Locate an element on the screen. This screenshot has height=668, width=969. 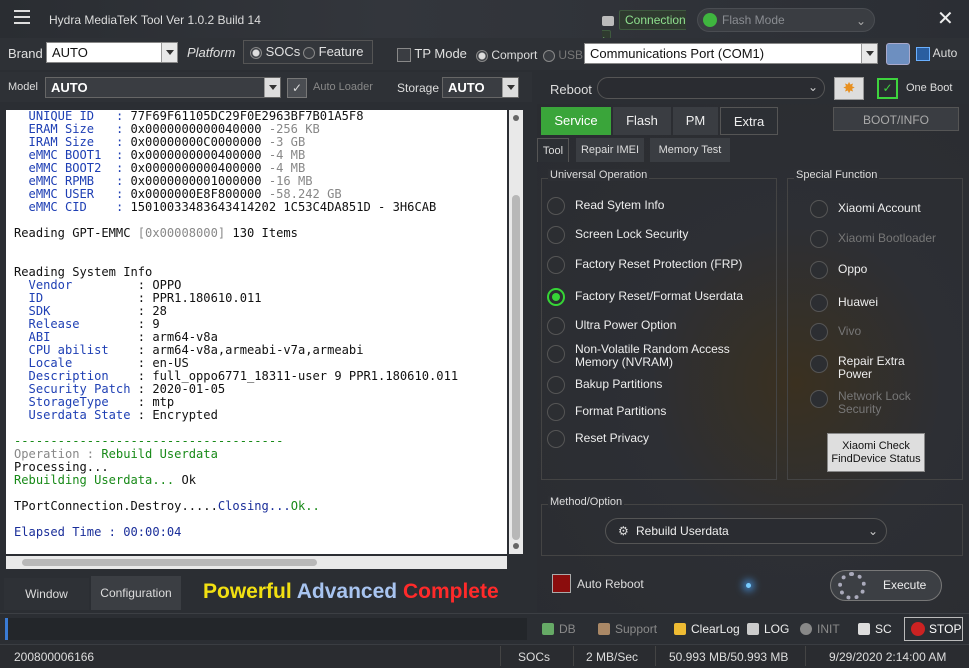
auto-loader-label: Auto Loader is located at coordinates (343, 87).